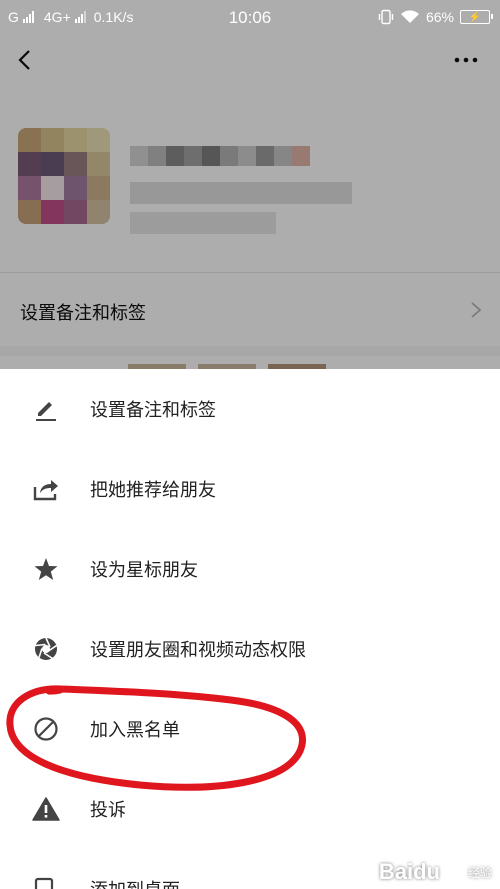 This screenshot has width=500, height=889. I want to click on menu-item-add-to-blacklist: 加入黑名单, so click(250, 729).